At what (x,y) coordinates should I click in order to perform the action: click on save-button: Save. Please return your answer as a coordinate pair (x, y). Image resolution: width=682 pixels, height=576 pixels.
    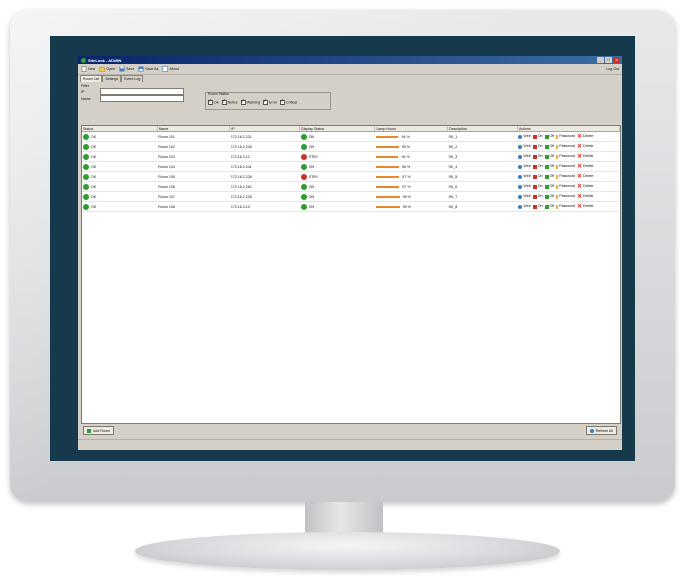
    Looking at the image, I should click on (126, 69).